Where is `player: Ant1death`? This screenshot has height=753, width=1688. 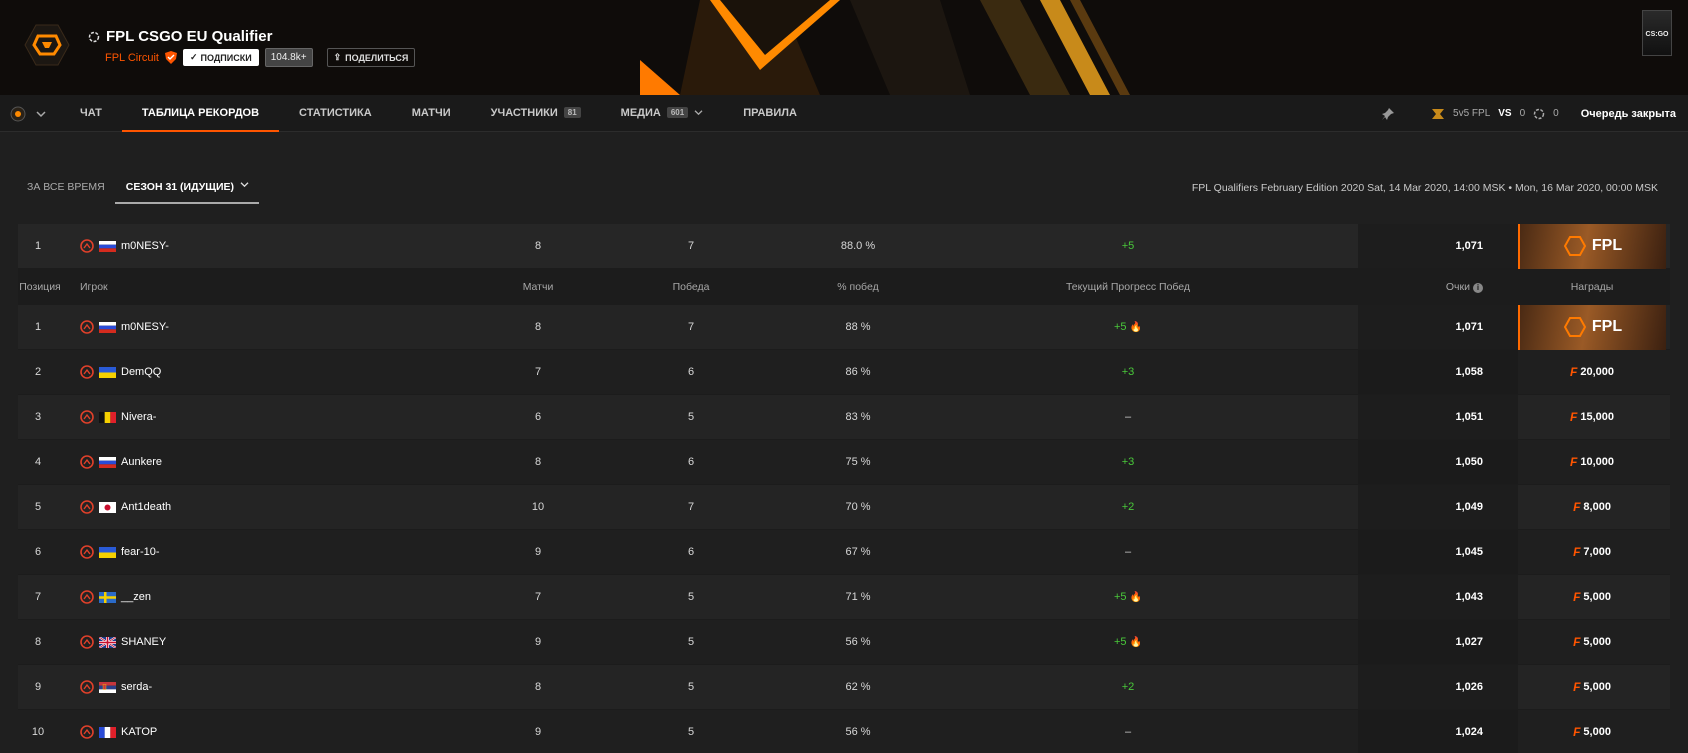 player: Ant1death is located at coordinates (125, 507).